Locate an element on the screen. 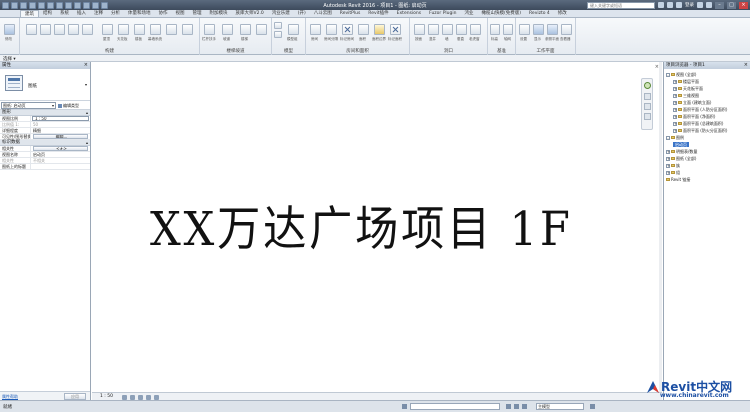 The height and width of the screenshot is (412, 750). ribbon-tab-20: 橄榄山快模(免费版) is located at coordinates (501, 13).